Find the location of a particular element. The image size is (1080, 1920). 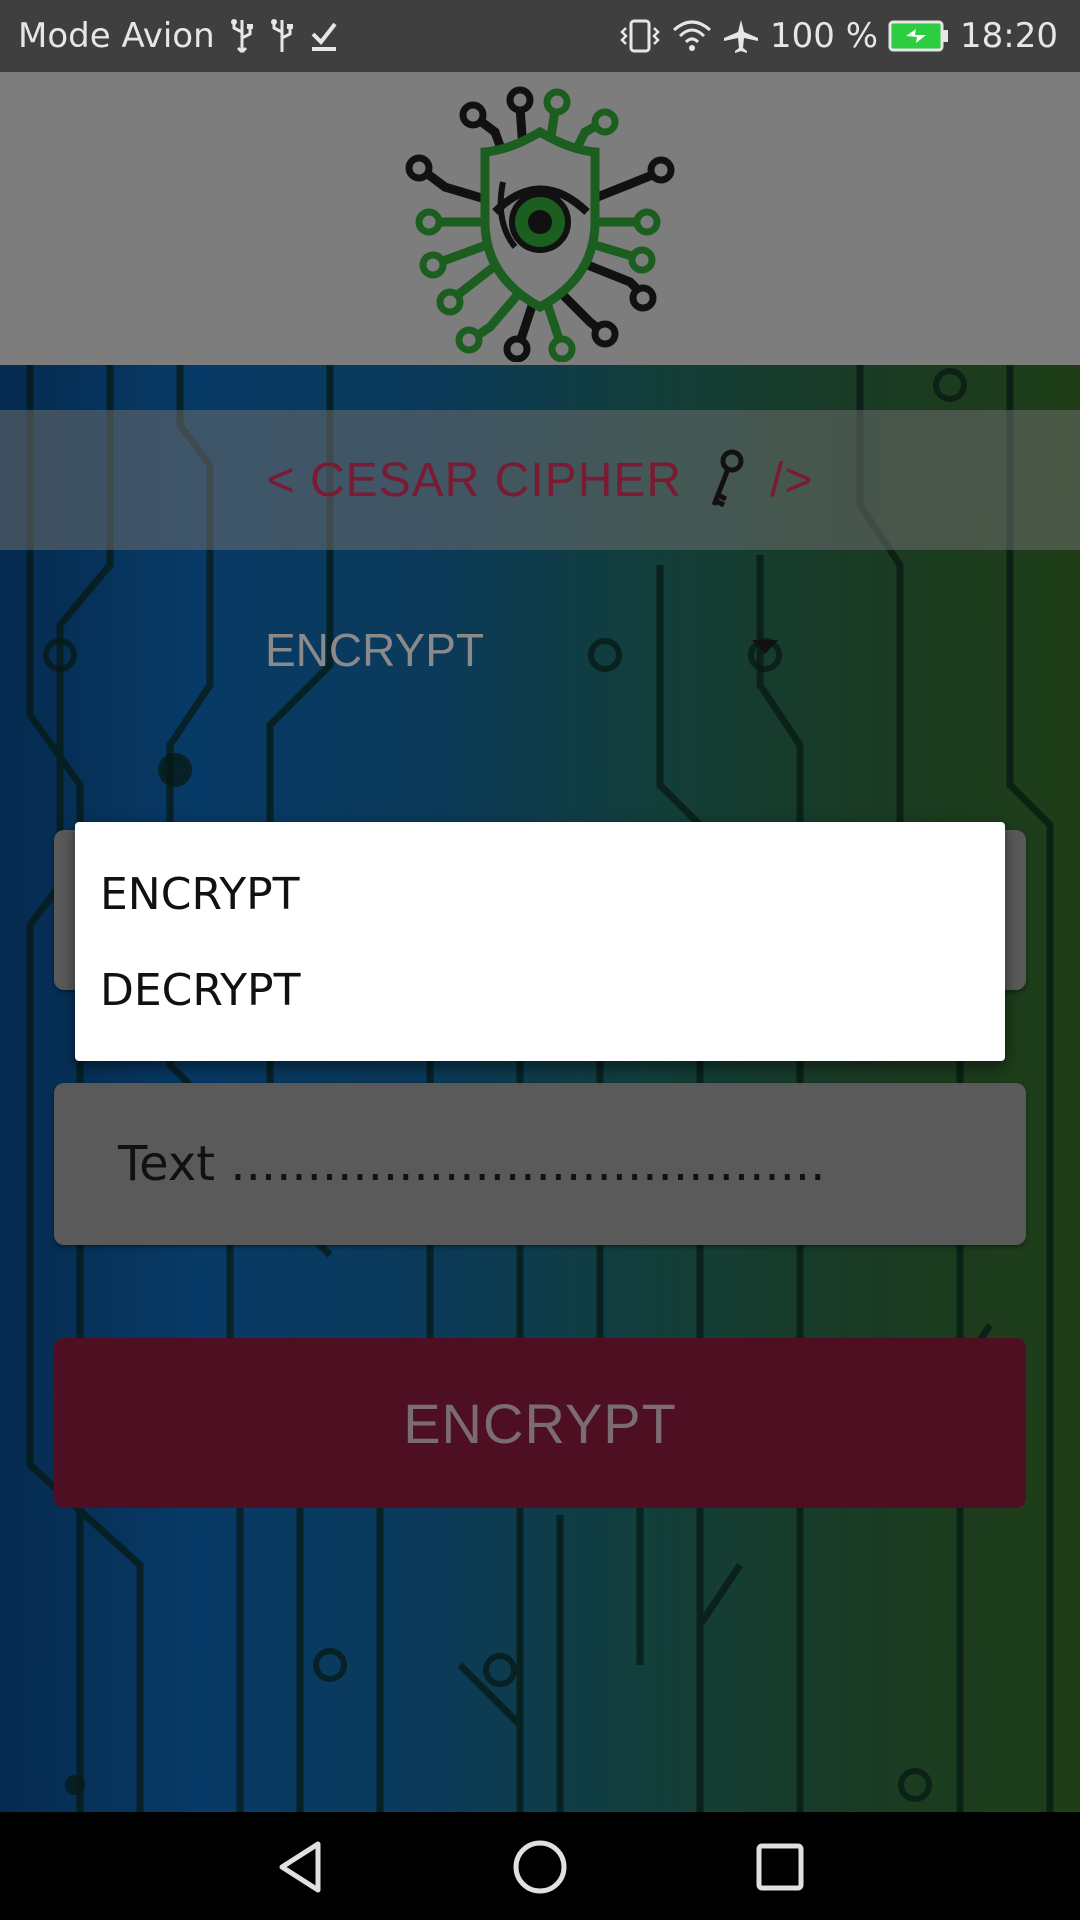

dropdown-option-label: ENCRYPT is located at coordinates (200, 894).